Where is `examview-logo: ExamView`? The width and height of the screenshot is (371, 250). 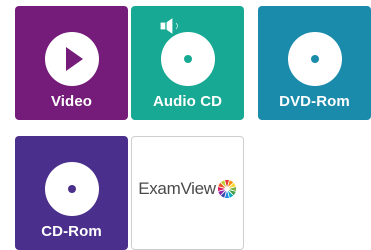
examview-logo: ExamView is located at coordinates (187, 194).